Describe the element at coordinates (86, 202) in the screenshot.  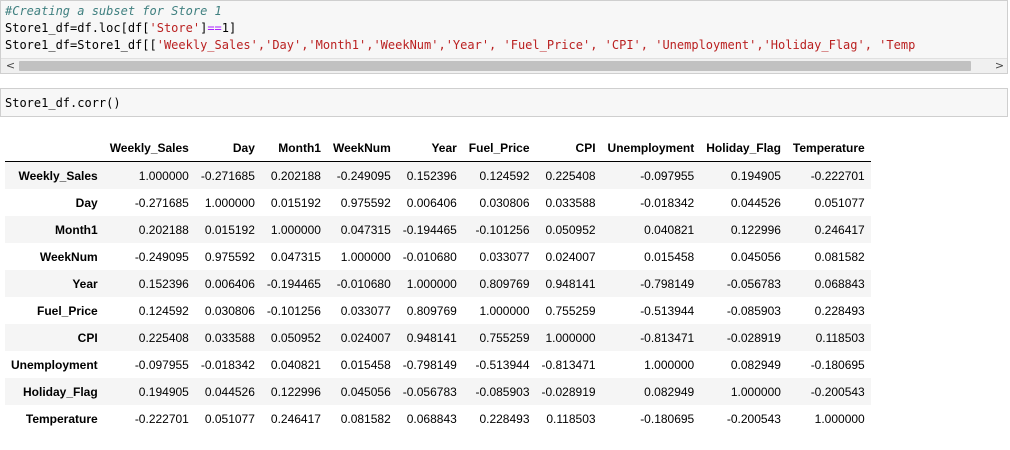
I see `row-label: Day` at that location.